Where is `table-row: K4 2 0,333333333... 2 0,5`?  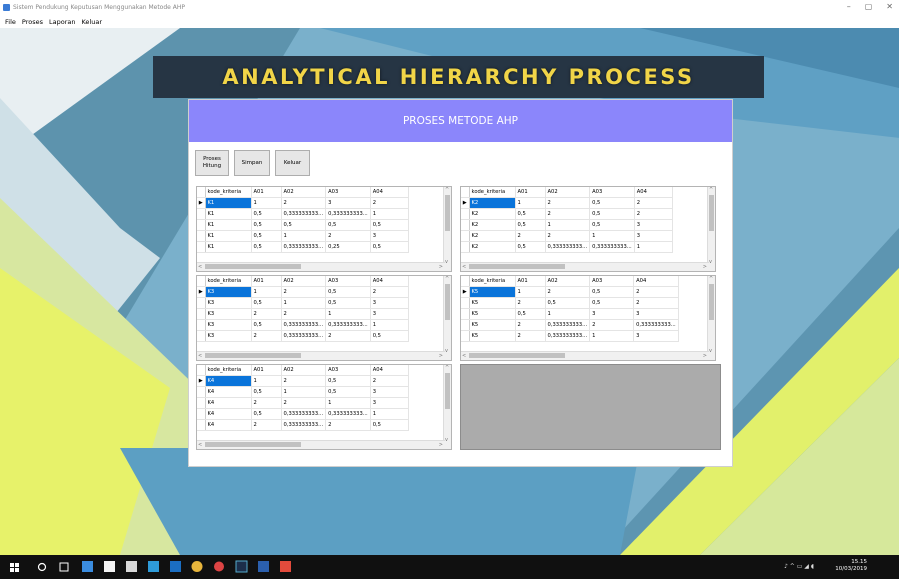
table-row: K4 2 0,333333333... 2 0,5 is located at coordinates (303, 425).